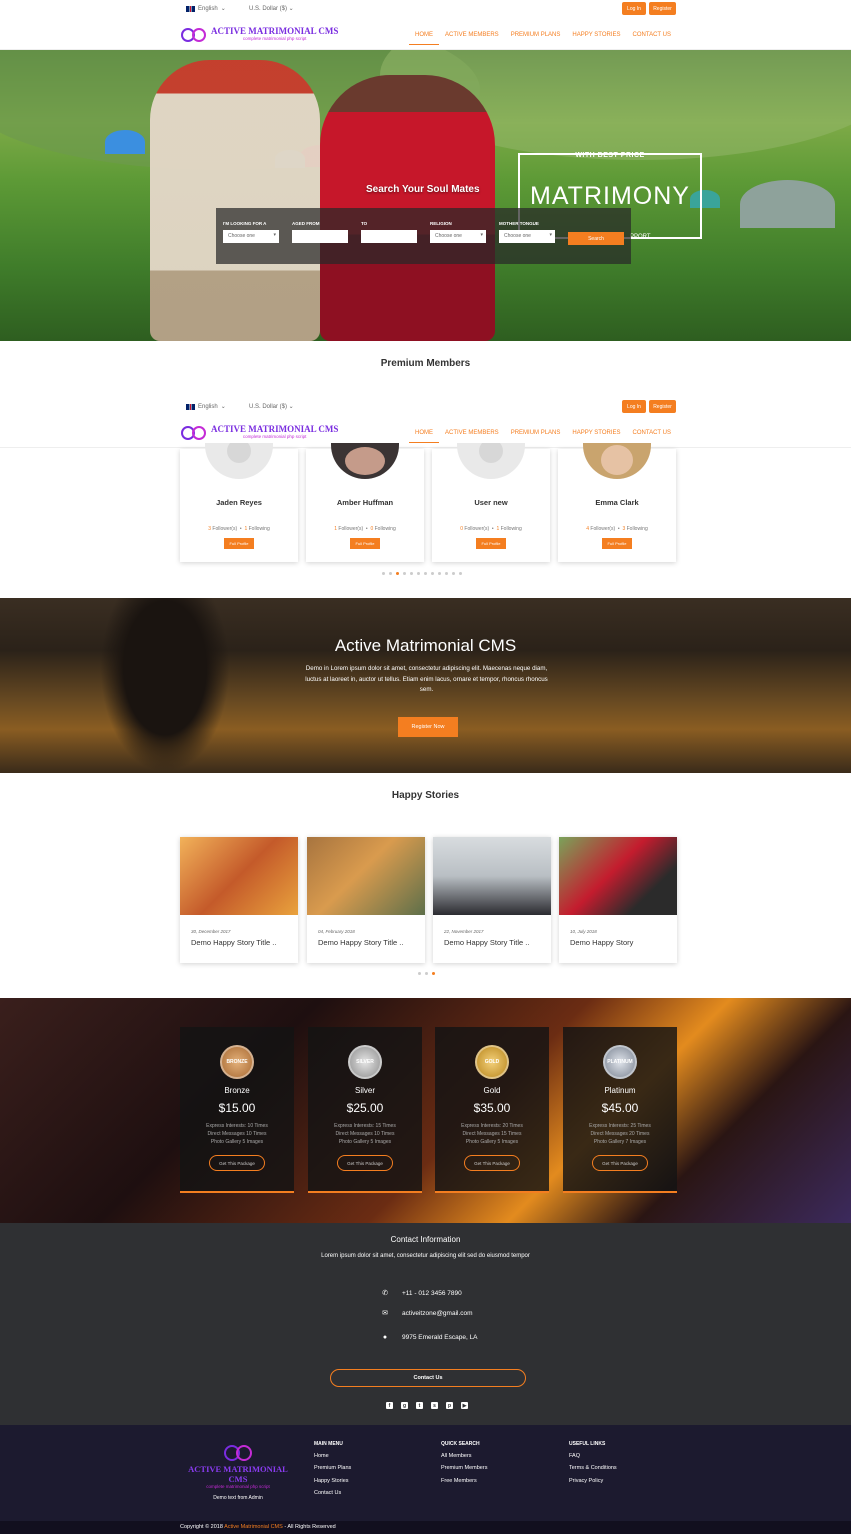 This screenshot has height=1534, width=851. I want to click on google-plus-icon: g, so click(404, 1405).